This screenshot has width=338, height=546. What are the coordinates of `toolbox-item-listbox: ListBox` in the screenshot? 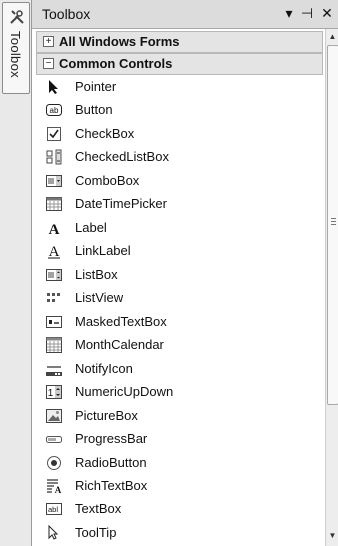 It's located at (178, 275).